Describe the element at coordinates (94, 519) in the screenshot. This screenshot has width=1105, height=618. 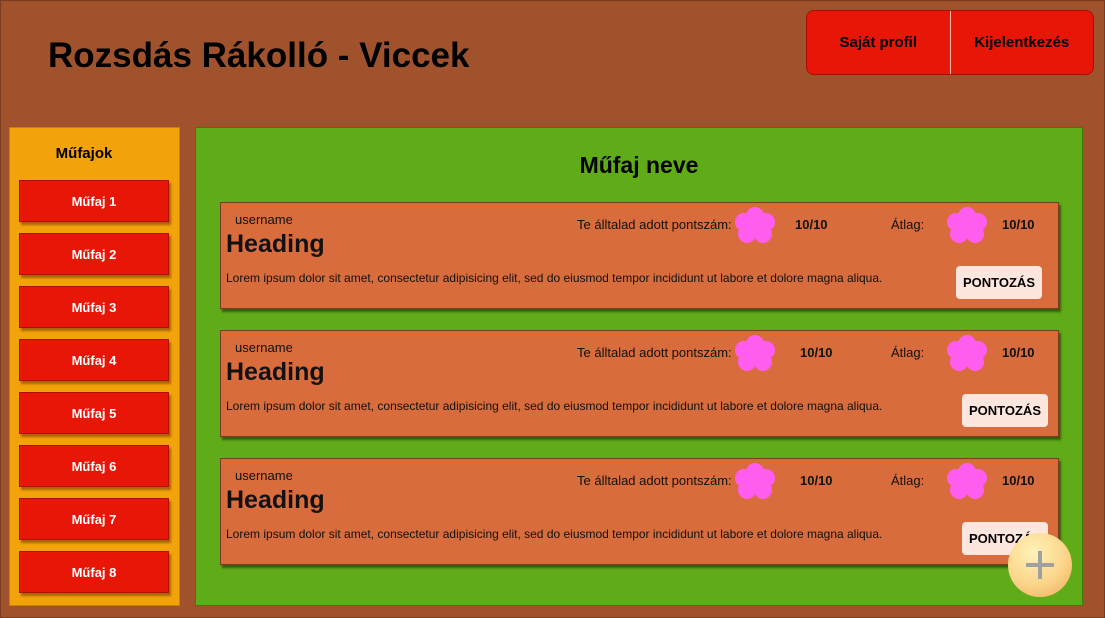
I see `genre-button-7: Műfaj 7` at that location.